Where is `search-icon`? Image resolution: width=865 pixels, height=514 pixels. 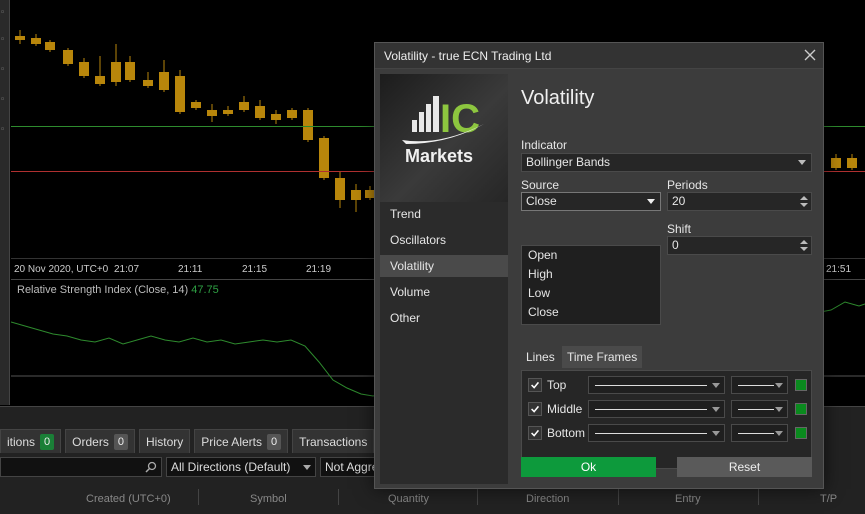 search-icon is located at coordinates (151, 467).